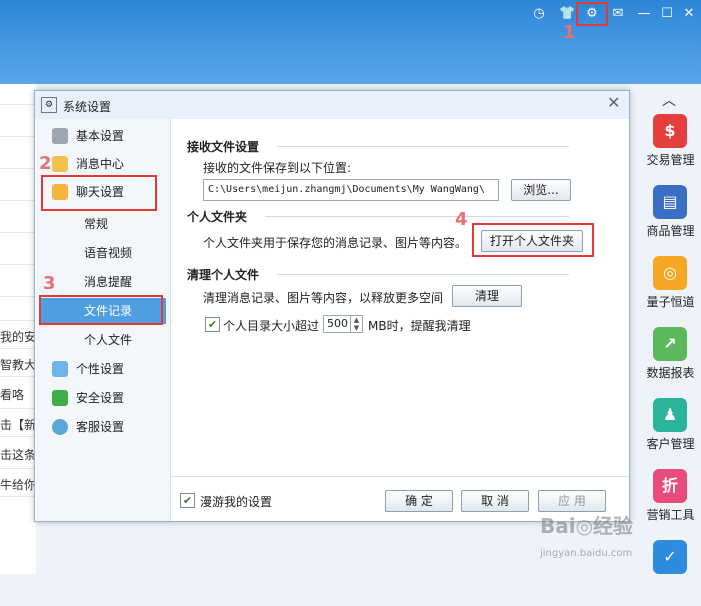  Describe the element at coordinates (670, 344) in the screenshot. I see `chart-icon: ↗` at that location.